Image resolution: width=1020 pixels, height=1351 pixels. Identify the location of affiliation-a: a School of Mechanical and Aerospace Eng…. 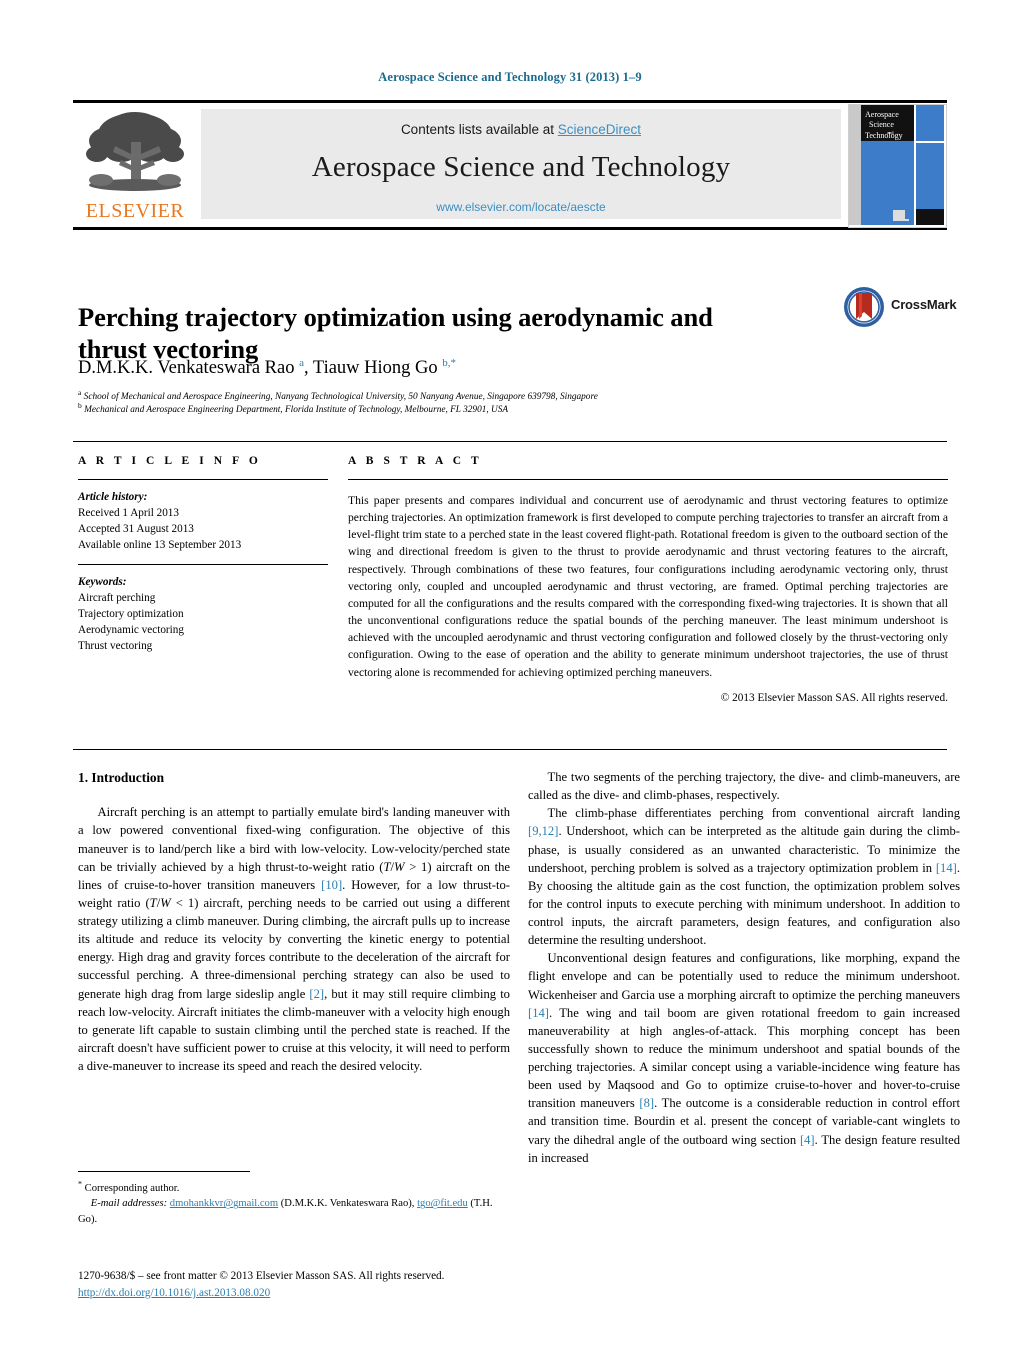
(473, 395).